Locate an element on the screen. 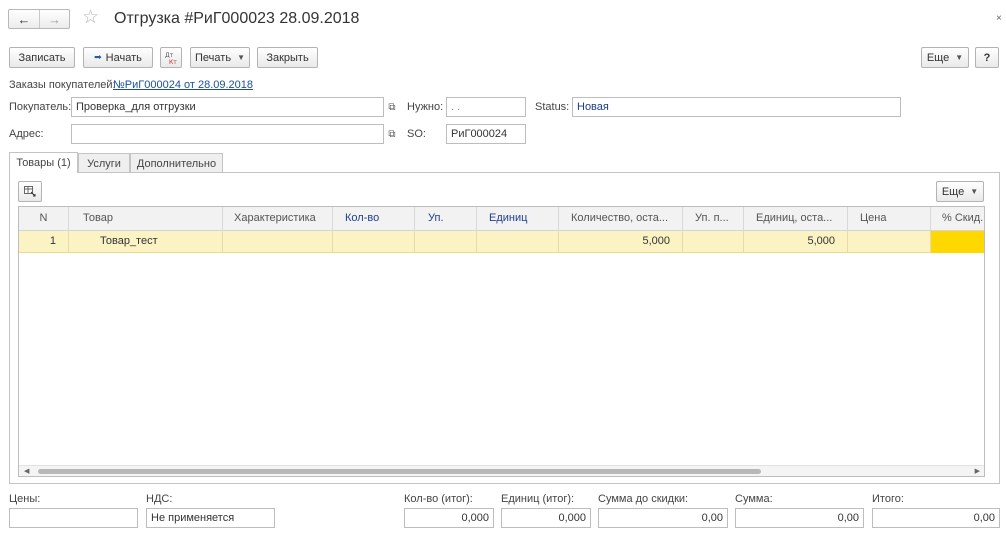  before-discount-label: Сумма до скидки: is located at coordinates (643, 499).